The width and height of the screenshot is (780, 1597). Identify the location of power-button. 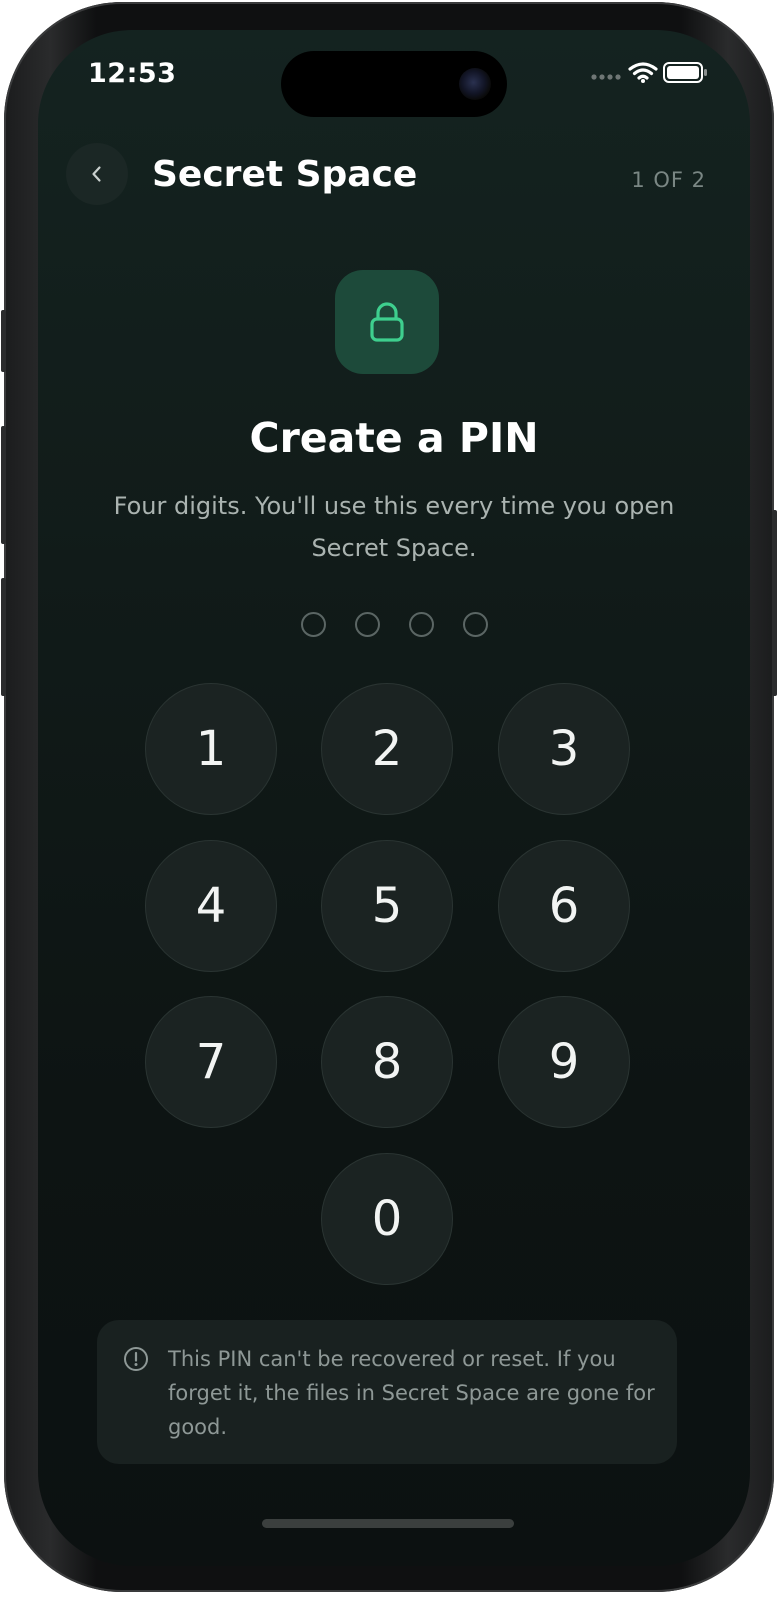
(774, 603).